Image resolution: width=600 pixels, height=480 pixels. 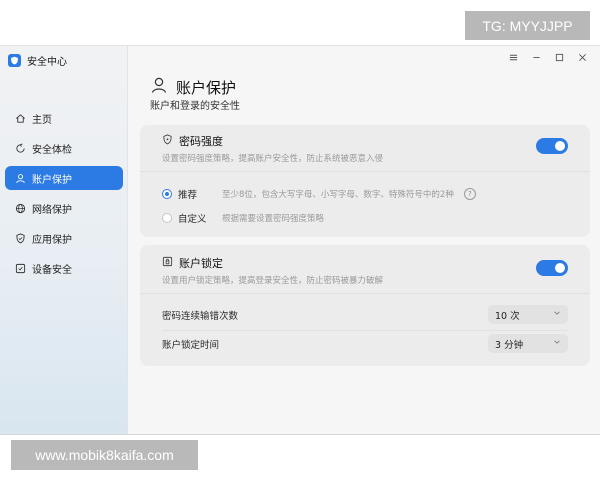 I want to click on password-strength-description: 设置密码强度策略，提高账户安全性，防止系统被恶意入侵, so click(x=273, y=159).